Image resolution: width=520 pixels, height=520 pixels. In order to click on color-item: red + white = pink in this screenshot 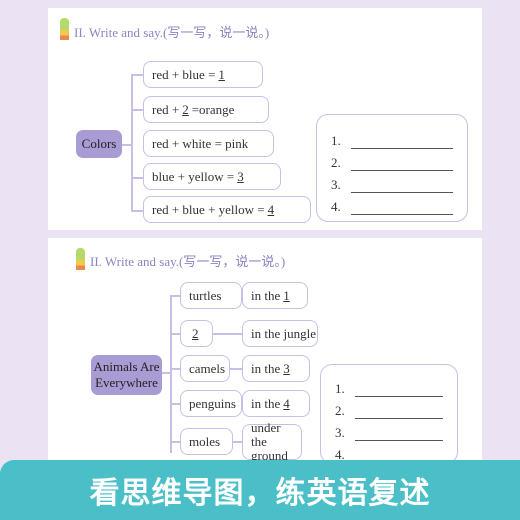, I will do `click(208, 143)`.